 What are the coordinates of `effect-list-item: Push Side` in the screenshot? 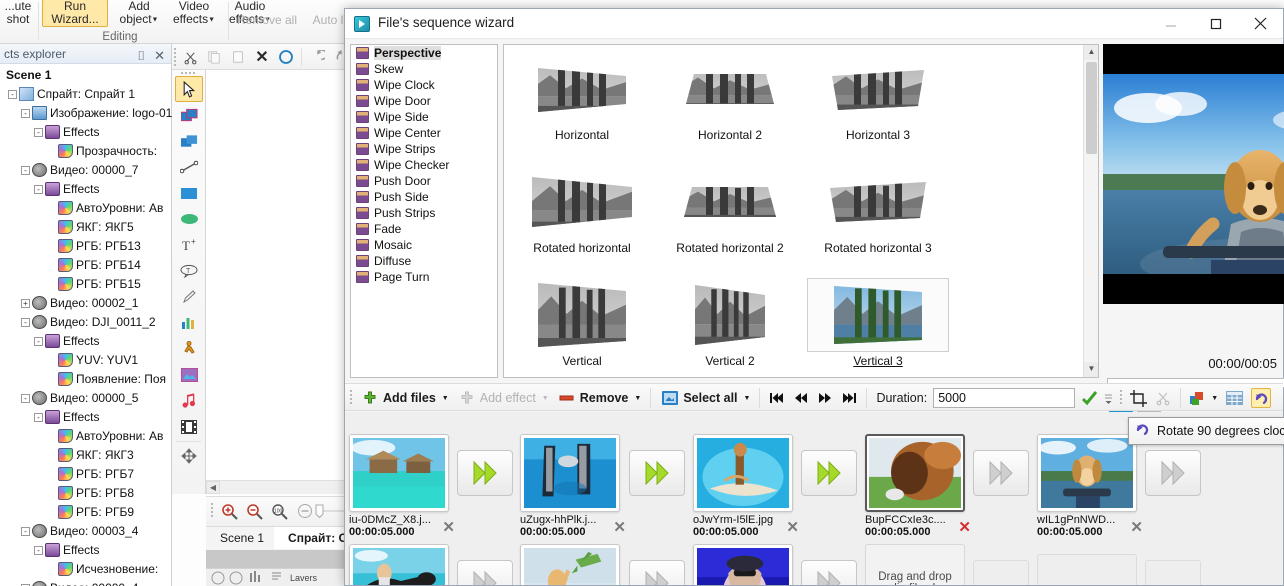 It's located at (424, 197).